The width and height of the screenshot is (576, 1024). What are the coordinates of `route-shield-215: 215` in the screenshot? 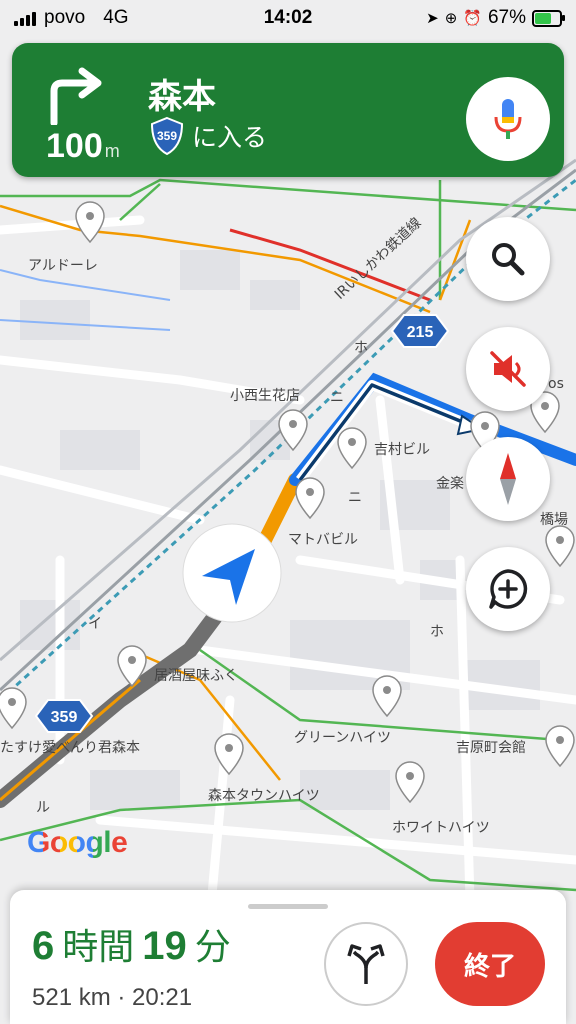 It's located at (420, 331).